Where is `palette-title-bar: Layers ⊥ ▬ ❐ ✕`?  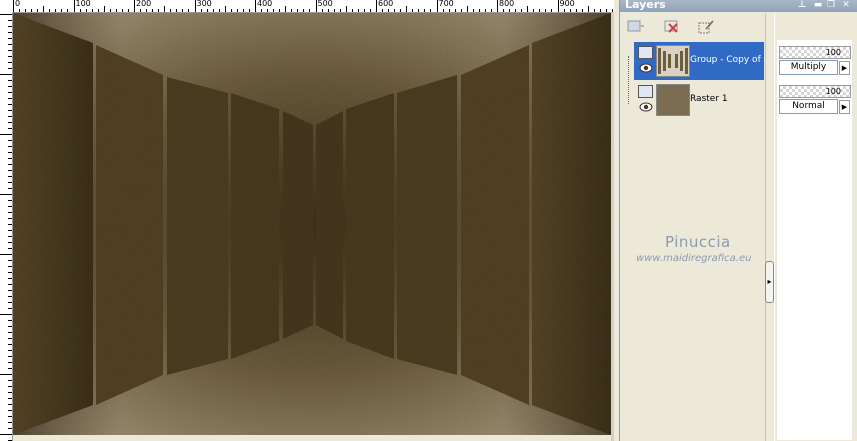
palette-title-bar: Layers ⊥ ▬ ❐ ✕ is located at coordinates (738, 6).